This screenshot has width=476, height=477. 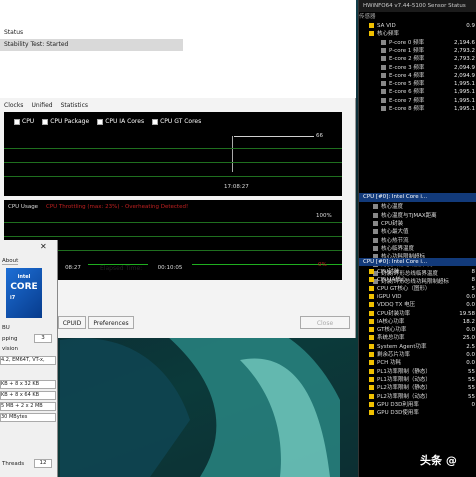 I want to click on sensor-label: 核心温度, so click(x=392, y=207).